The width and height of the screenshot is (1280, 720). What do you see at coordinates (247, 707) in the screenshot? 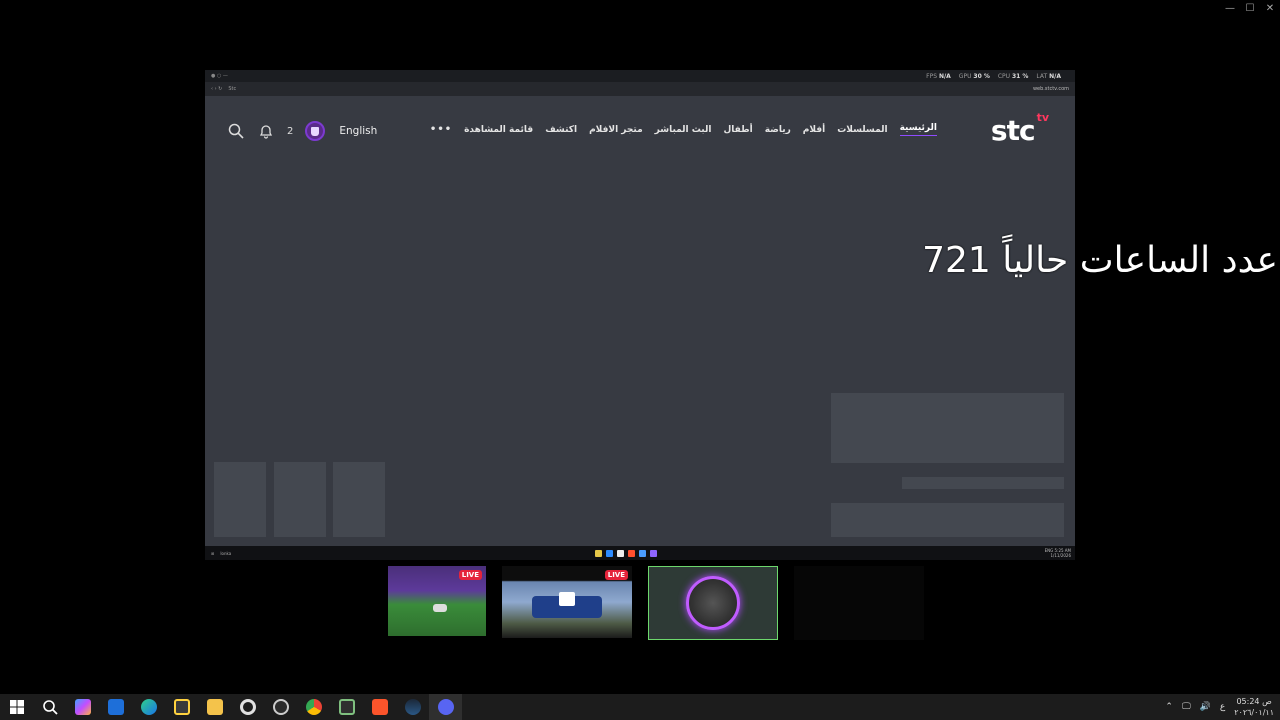
I see `settings-icon` at bounding box center [247, 707].